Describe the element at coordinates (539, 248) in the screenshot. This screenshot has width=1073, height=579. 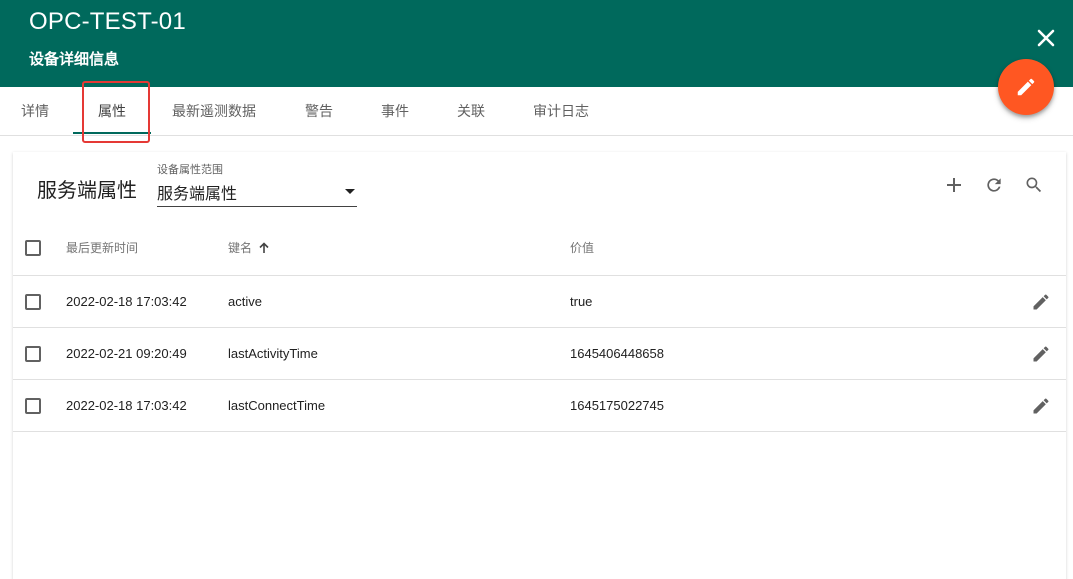
I see `table-header-row: 最后更新时间 键名 价值` at that location.